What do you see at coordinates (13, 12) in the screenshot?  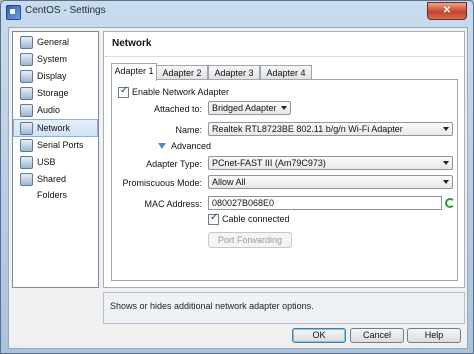 I see `virtualbox-app-icon` at bounding box center [13, 12].